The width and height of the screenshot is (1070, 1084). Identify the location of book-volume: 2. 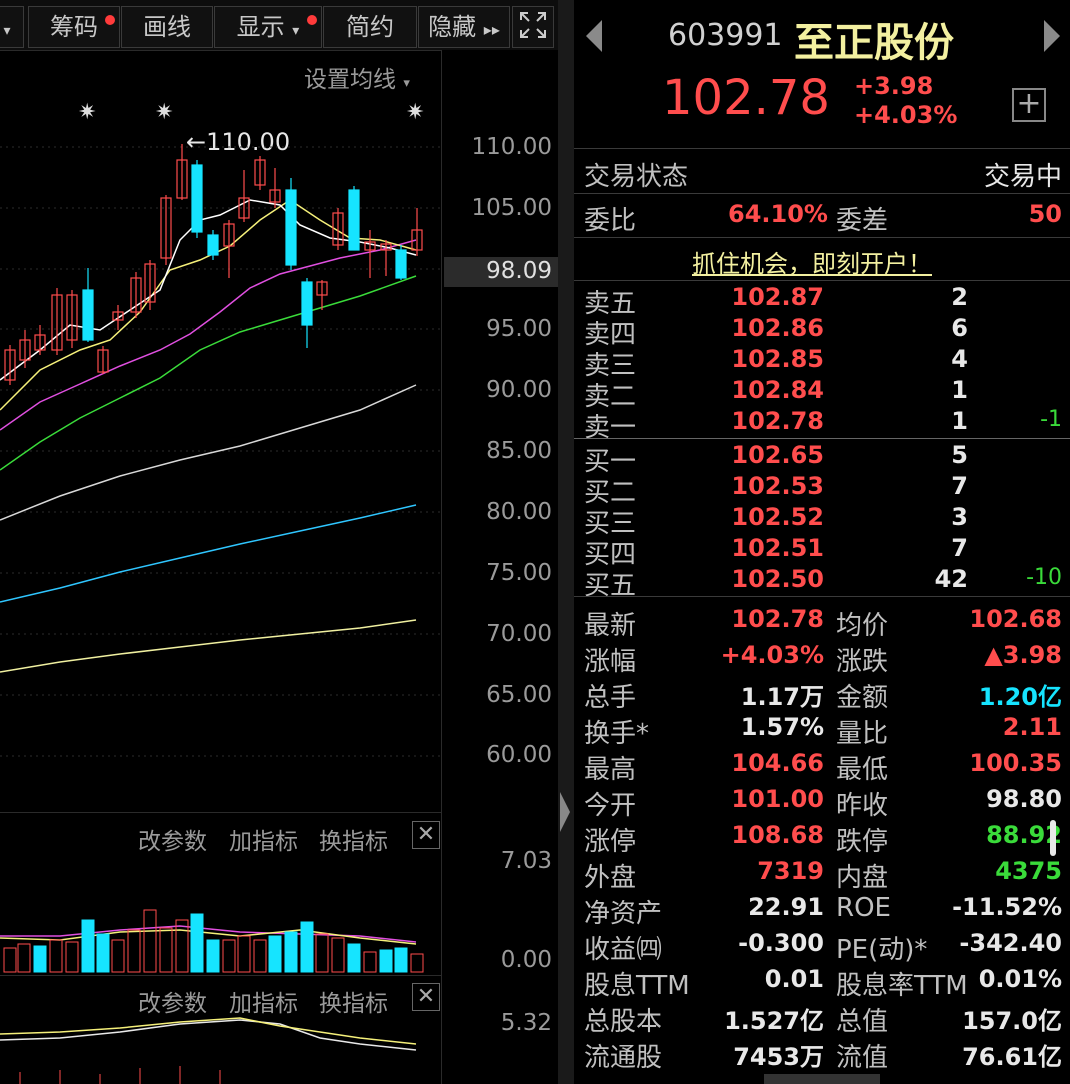
(959, 297).